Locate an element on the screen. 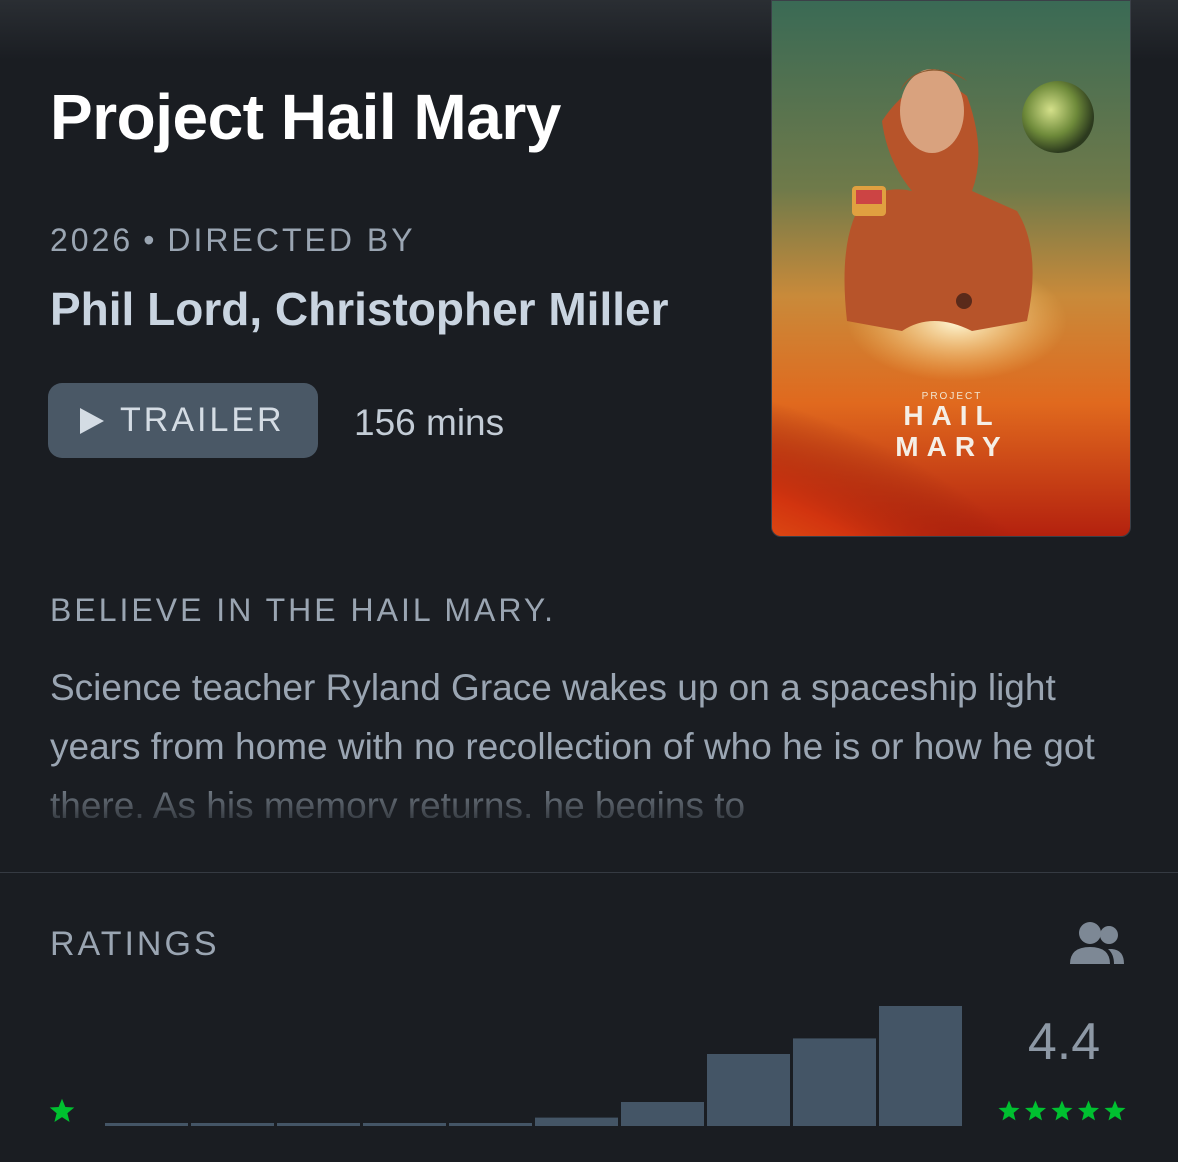  star-icon-low is located at coordinates (62, 1110).